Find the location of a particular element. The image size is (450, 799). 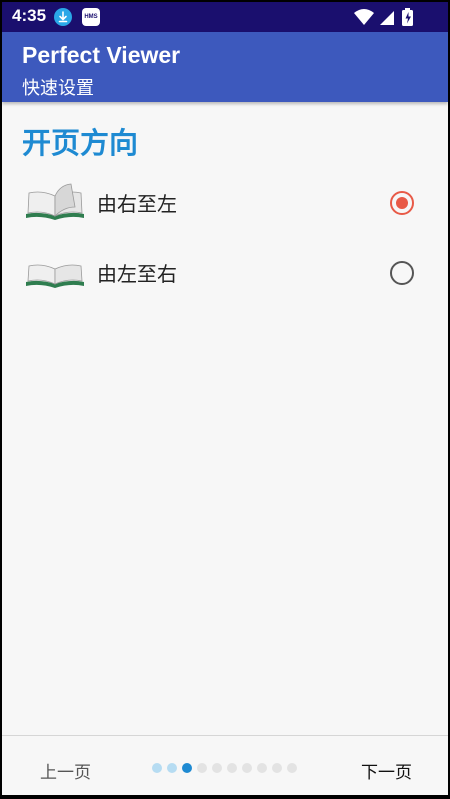

next-page-button: 下一页 is located at coordinates (386, 770).